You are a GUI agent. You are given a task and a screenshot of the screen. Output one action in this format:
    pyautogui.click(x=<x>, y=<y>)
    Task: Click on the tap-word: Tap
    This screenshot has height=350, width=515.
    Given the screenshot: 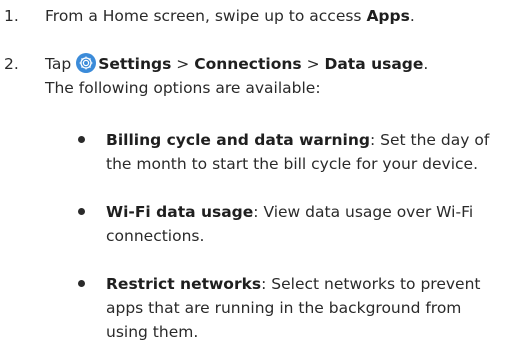 What is the action you would take?
    pyautogui.click(x=58, y=64)
    